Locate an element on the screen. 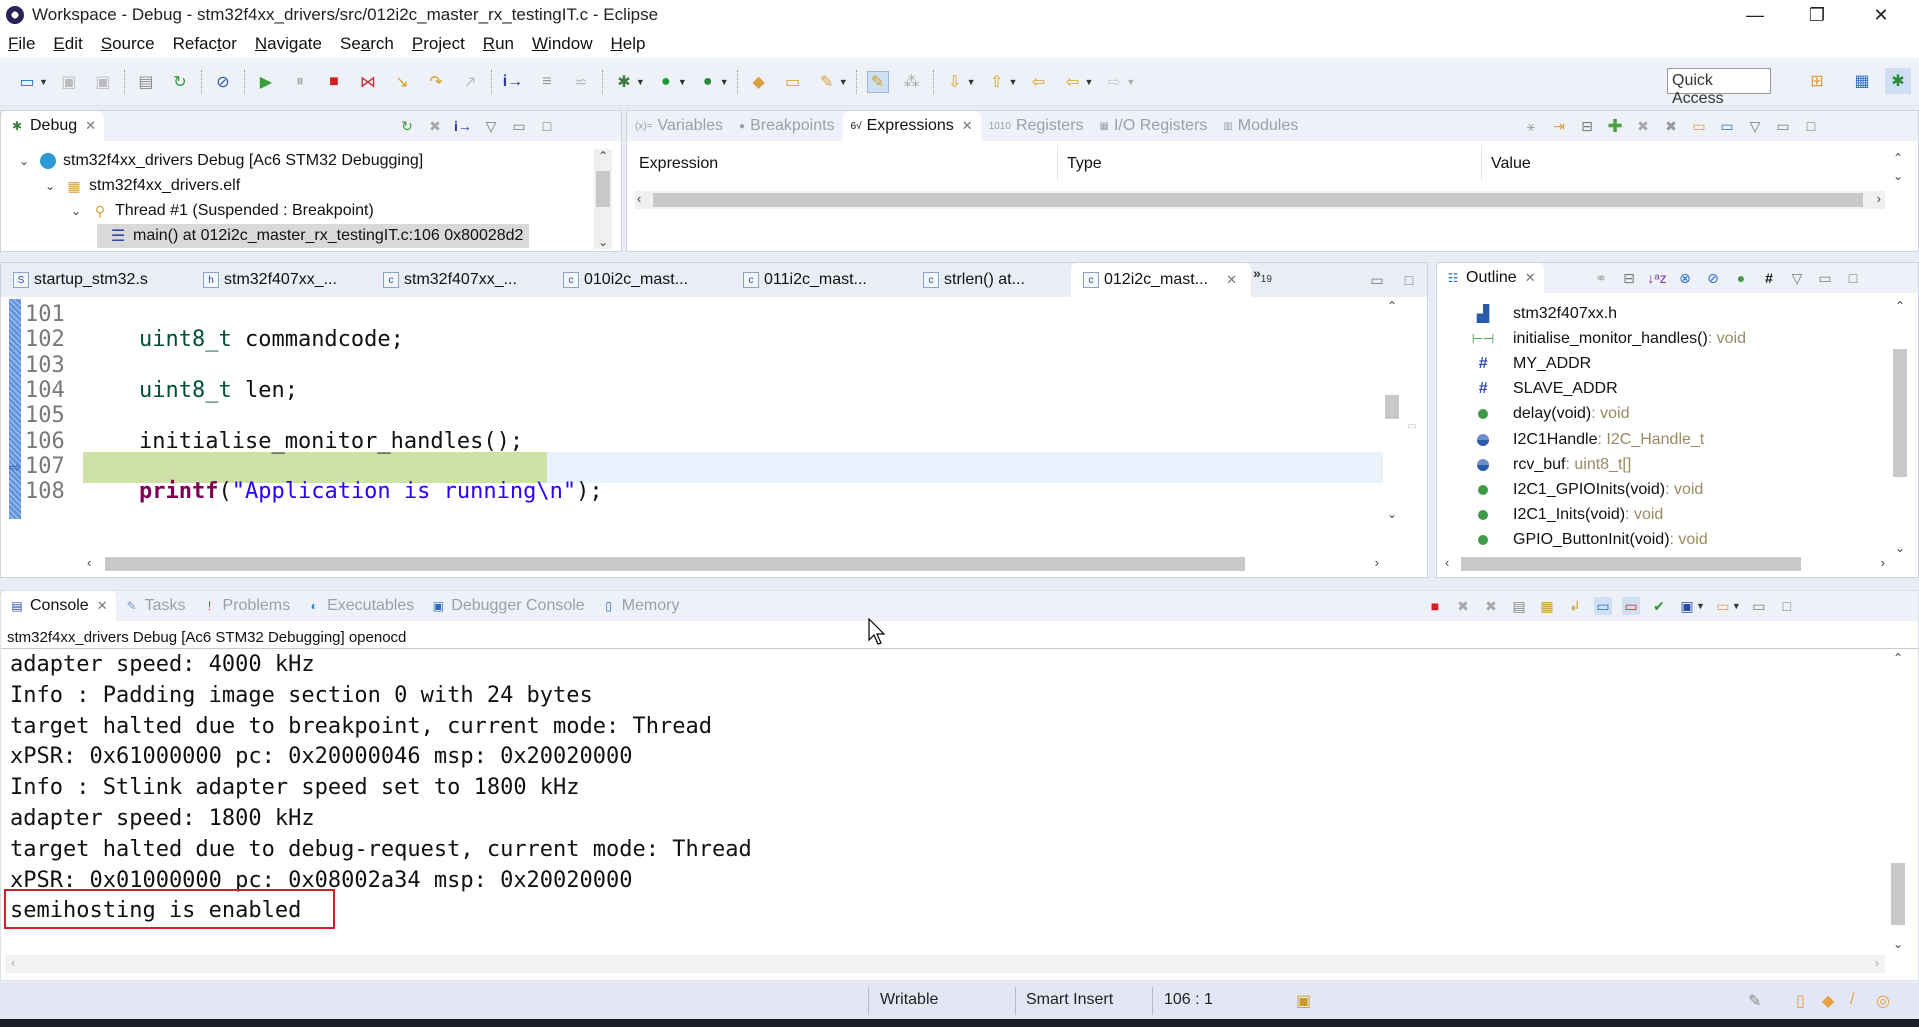 The height and width of the screenshot is (1027, 1919). show-type-names-icon: ⚹ is located at coordinates (1531, 126).